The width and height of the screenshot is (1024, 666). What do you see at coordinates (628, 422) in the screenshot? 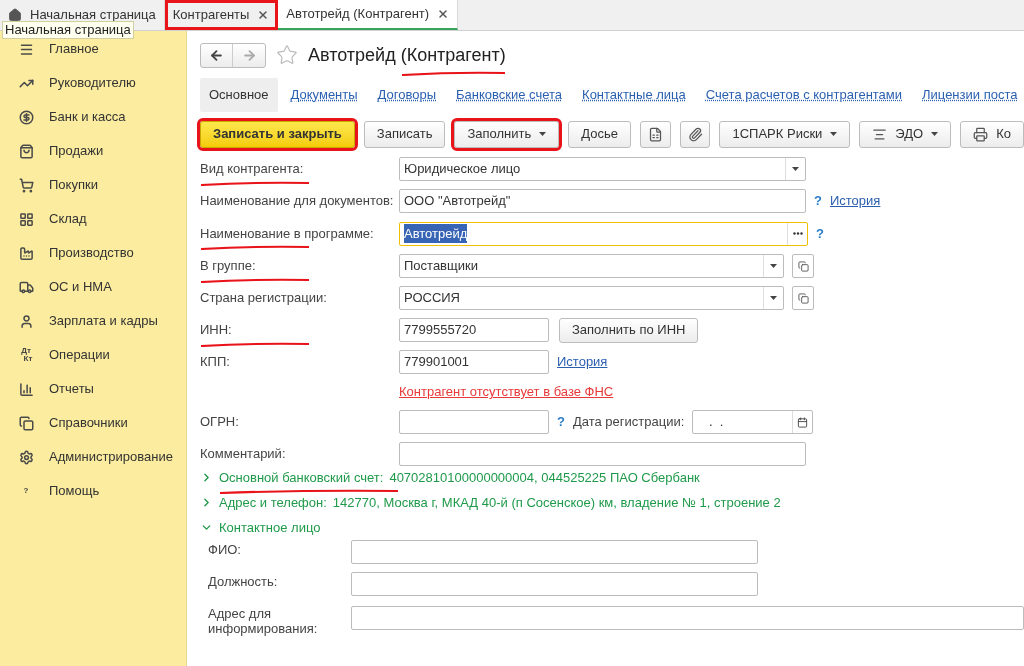
I see `field-label: Дата регистрации:` at bounding box center [628, 422].